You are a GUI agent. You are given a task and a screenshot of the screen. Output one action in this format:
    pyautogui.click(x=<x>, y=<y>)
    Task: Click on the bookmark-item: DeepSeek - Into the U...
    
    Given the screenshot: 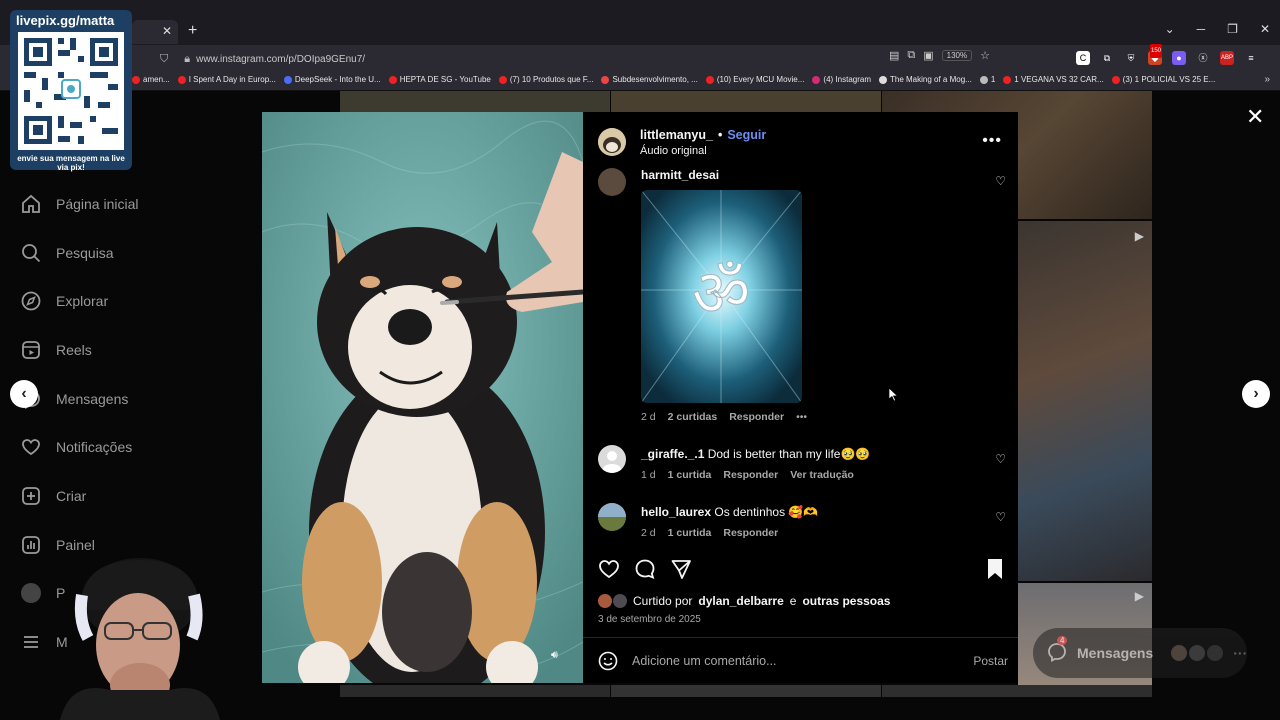 What is the action you would take?
    pyautogui.click(x=332, y=79)
    